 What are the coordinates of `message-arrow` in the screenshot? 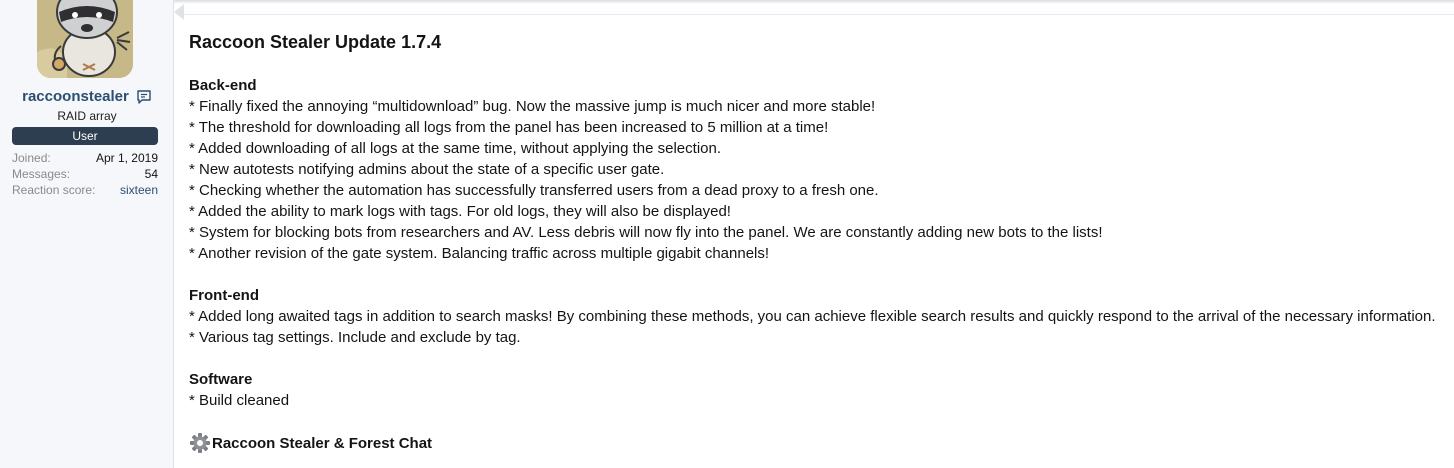 It's located at (179, 12).